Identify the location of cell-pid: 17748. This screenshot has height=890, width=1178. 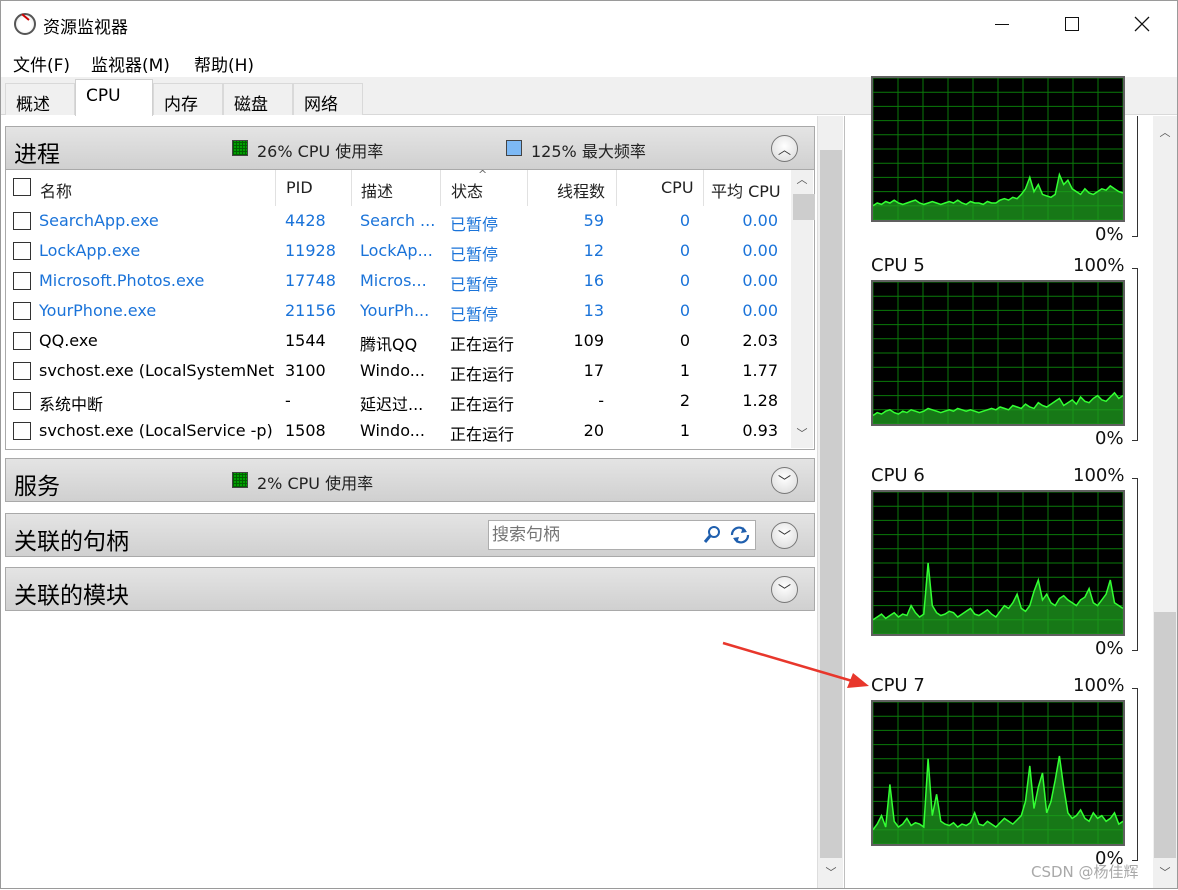
(310, 280).